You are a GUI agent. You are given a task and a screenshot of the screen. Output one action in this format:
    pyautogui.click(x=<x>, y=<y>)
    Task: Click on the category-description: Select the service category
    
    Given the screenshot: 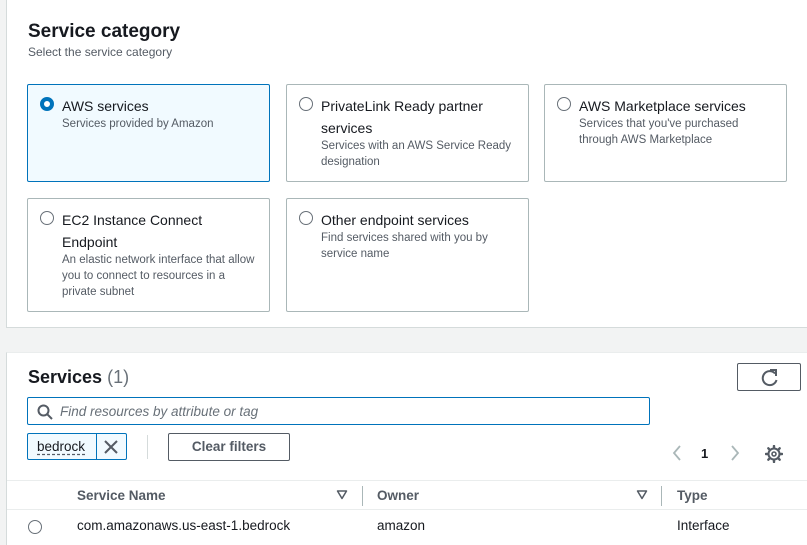 What is the action you would take?
    pyautogui.click(x=100, y=52)
    